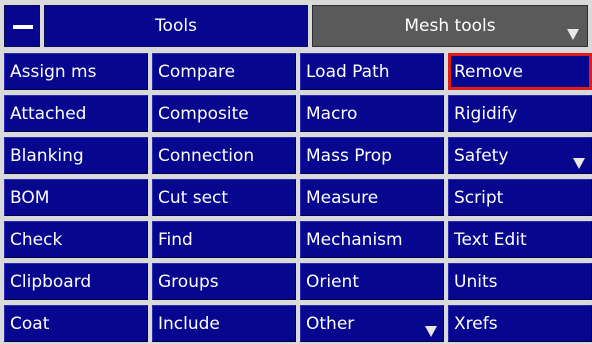 The image size is (592, 344). What do you see at coordinates (520, 197) in the screenshot?
I see `script-button: Script` at bounding box center [520, 197].